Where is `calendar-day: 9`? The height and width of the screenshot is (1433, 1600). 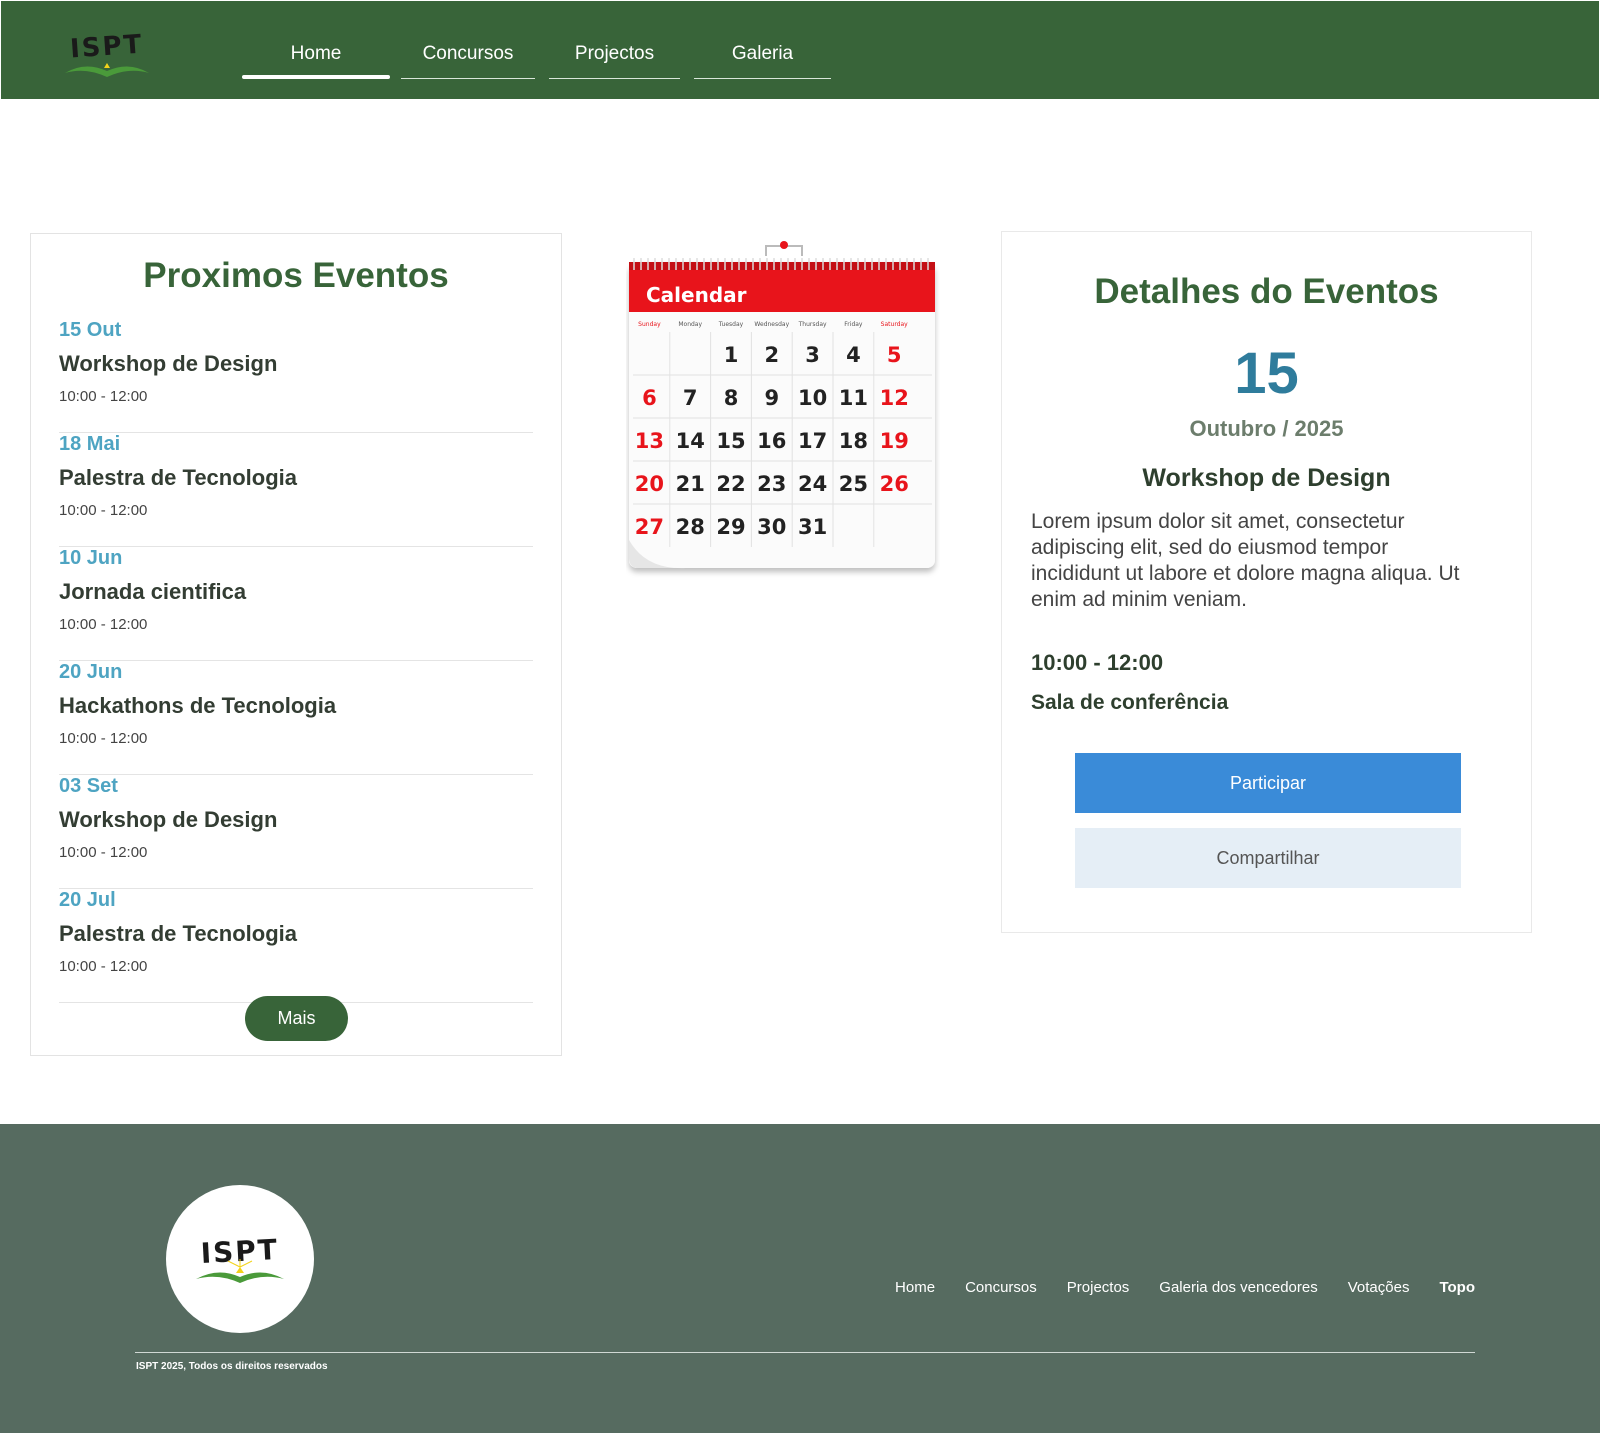
calendar-day: 9 is located at coordinates (771, 398).